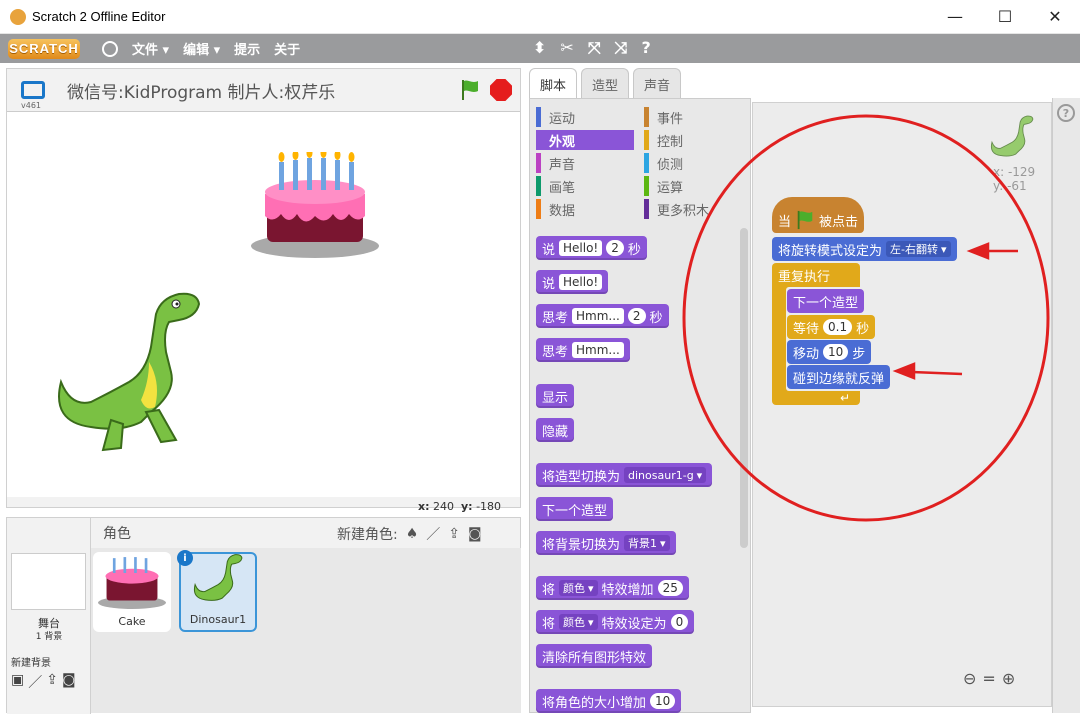  Describe the element at coordinates (864, 249) in the screenshot. I see `script-set-rotation-style: 将旋转模式设定为 左-右翻转 ▾` at that location.